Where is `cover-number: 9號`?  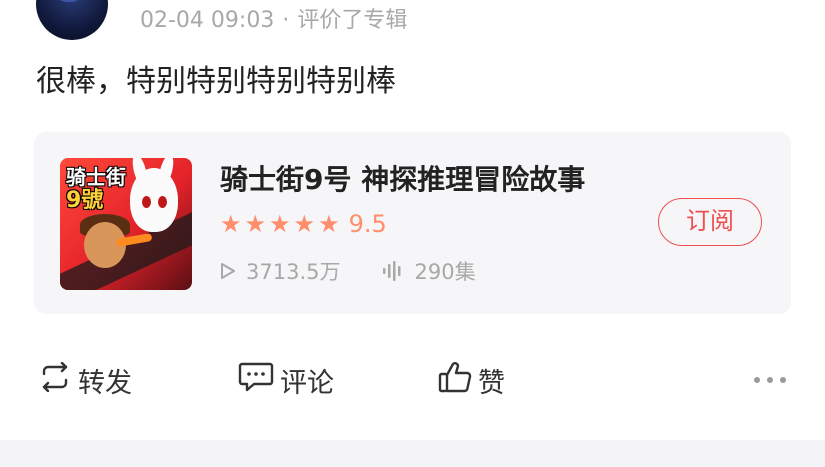
cover-number: 9號 is located at coordinates (85, 200).